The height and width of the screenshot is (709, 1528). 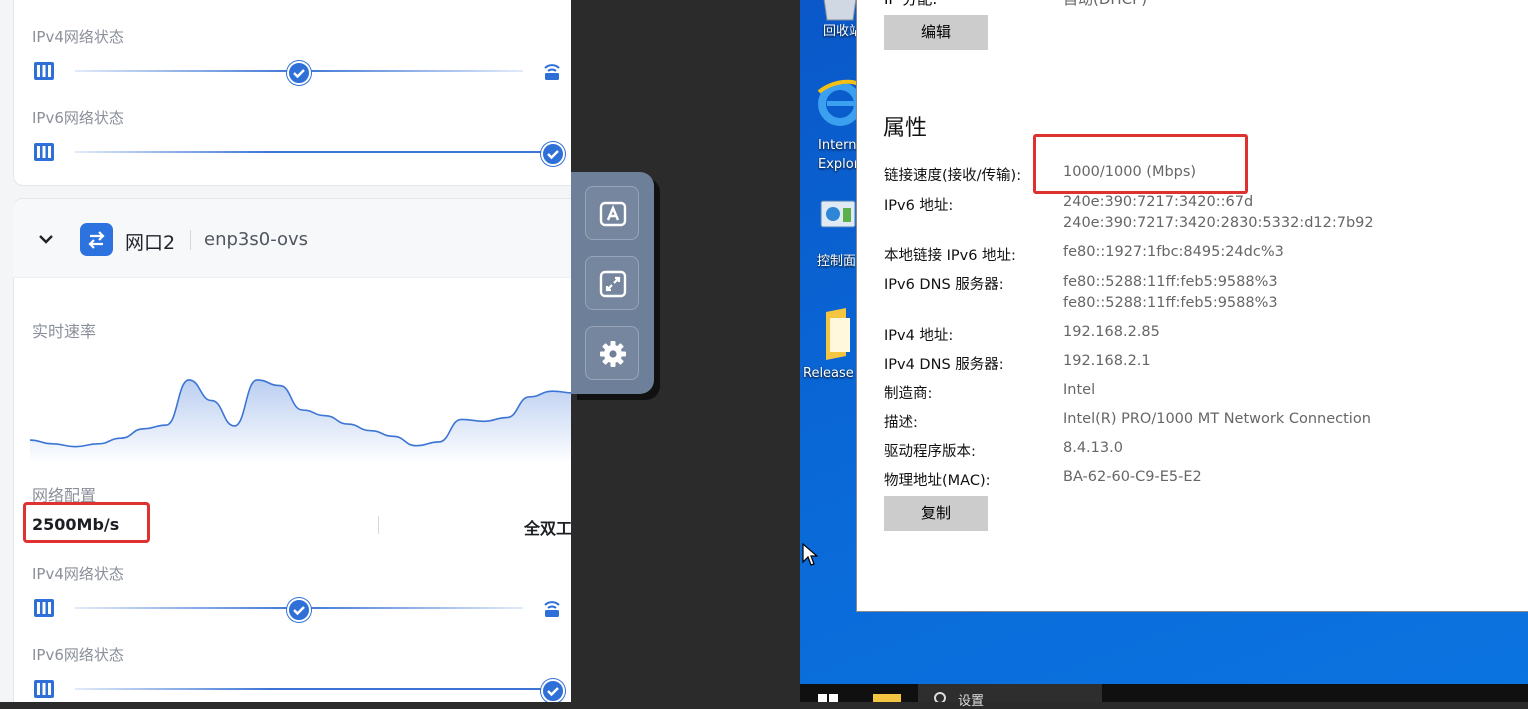 What do you see at coordinates (320, 152) in the screenshot?
I see `port1-ipv6-track` at bounding box center [320, 152].